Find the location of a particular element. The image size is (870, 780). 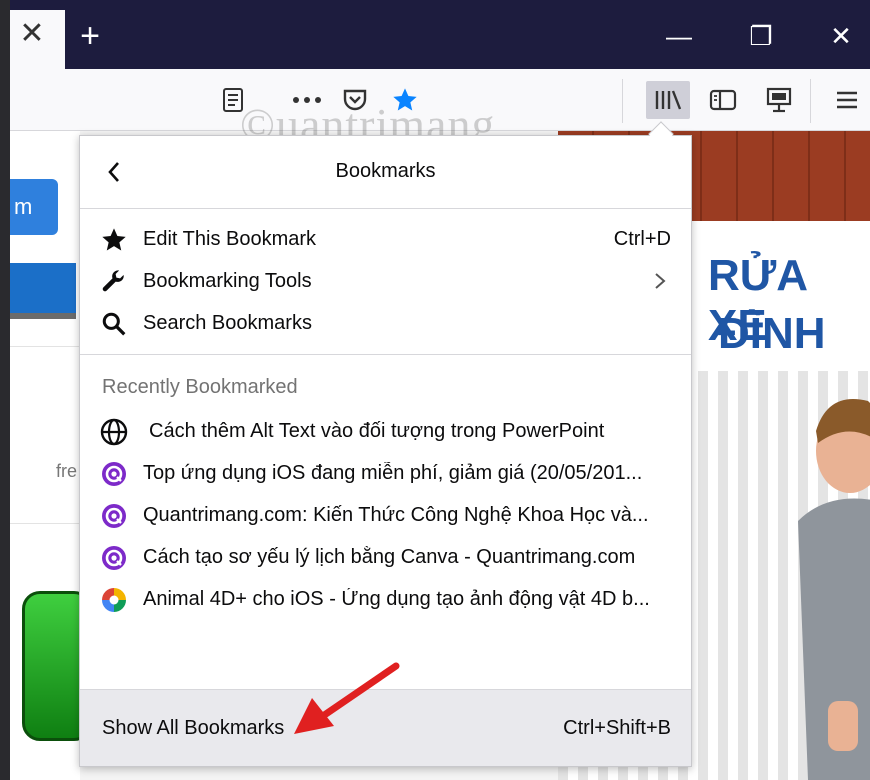

ad-person-image is located at coordinates (834, 589).